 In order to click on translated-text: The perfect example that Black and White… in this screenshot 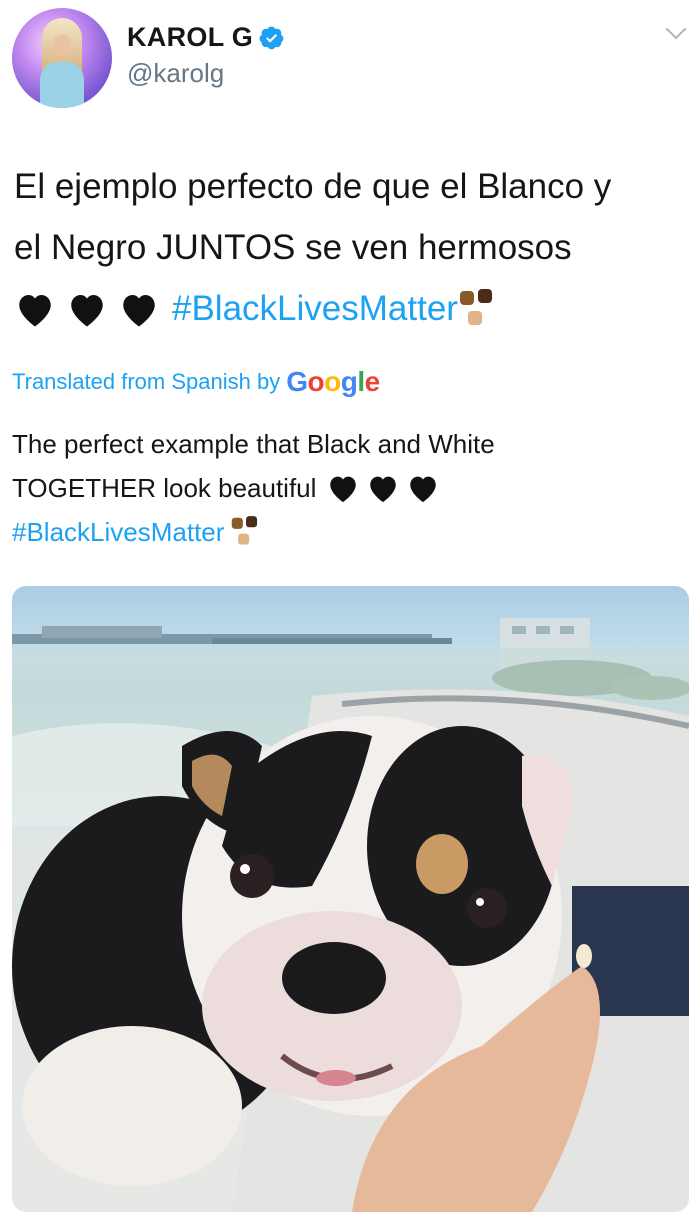, I will do `click(350, 488)`.